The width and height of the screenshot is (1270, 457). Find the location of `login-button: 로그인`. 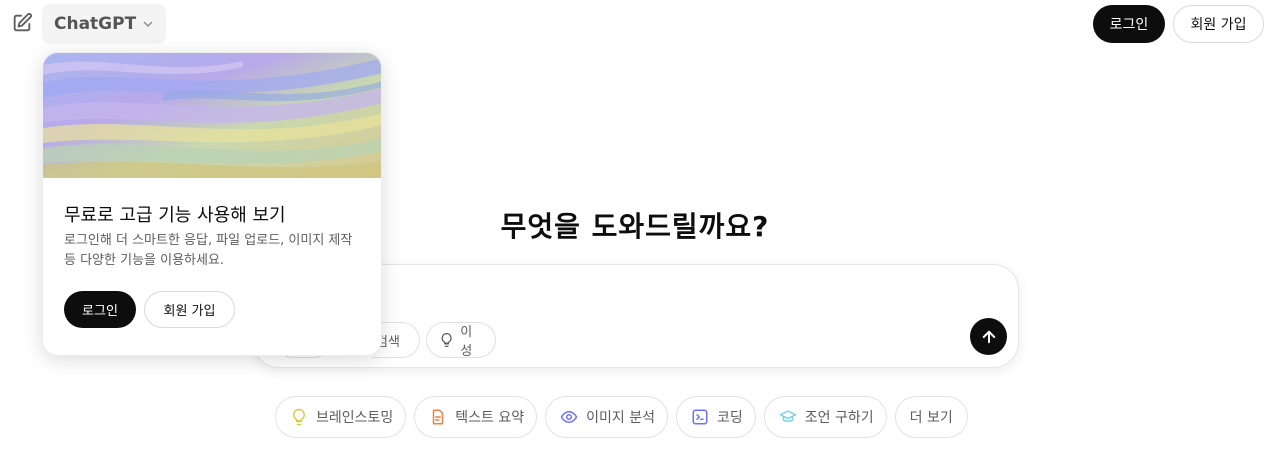

login-button: 로그인 is located at coordinates (1129, 24).